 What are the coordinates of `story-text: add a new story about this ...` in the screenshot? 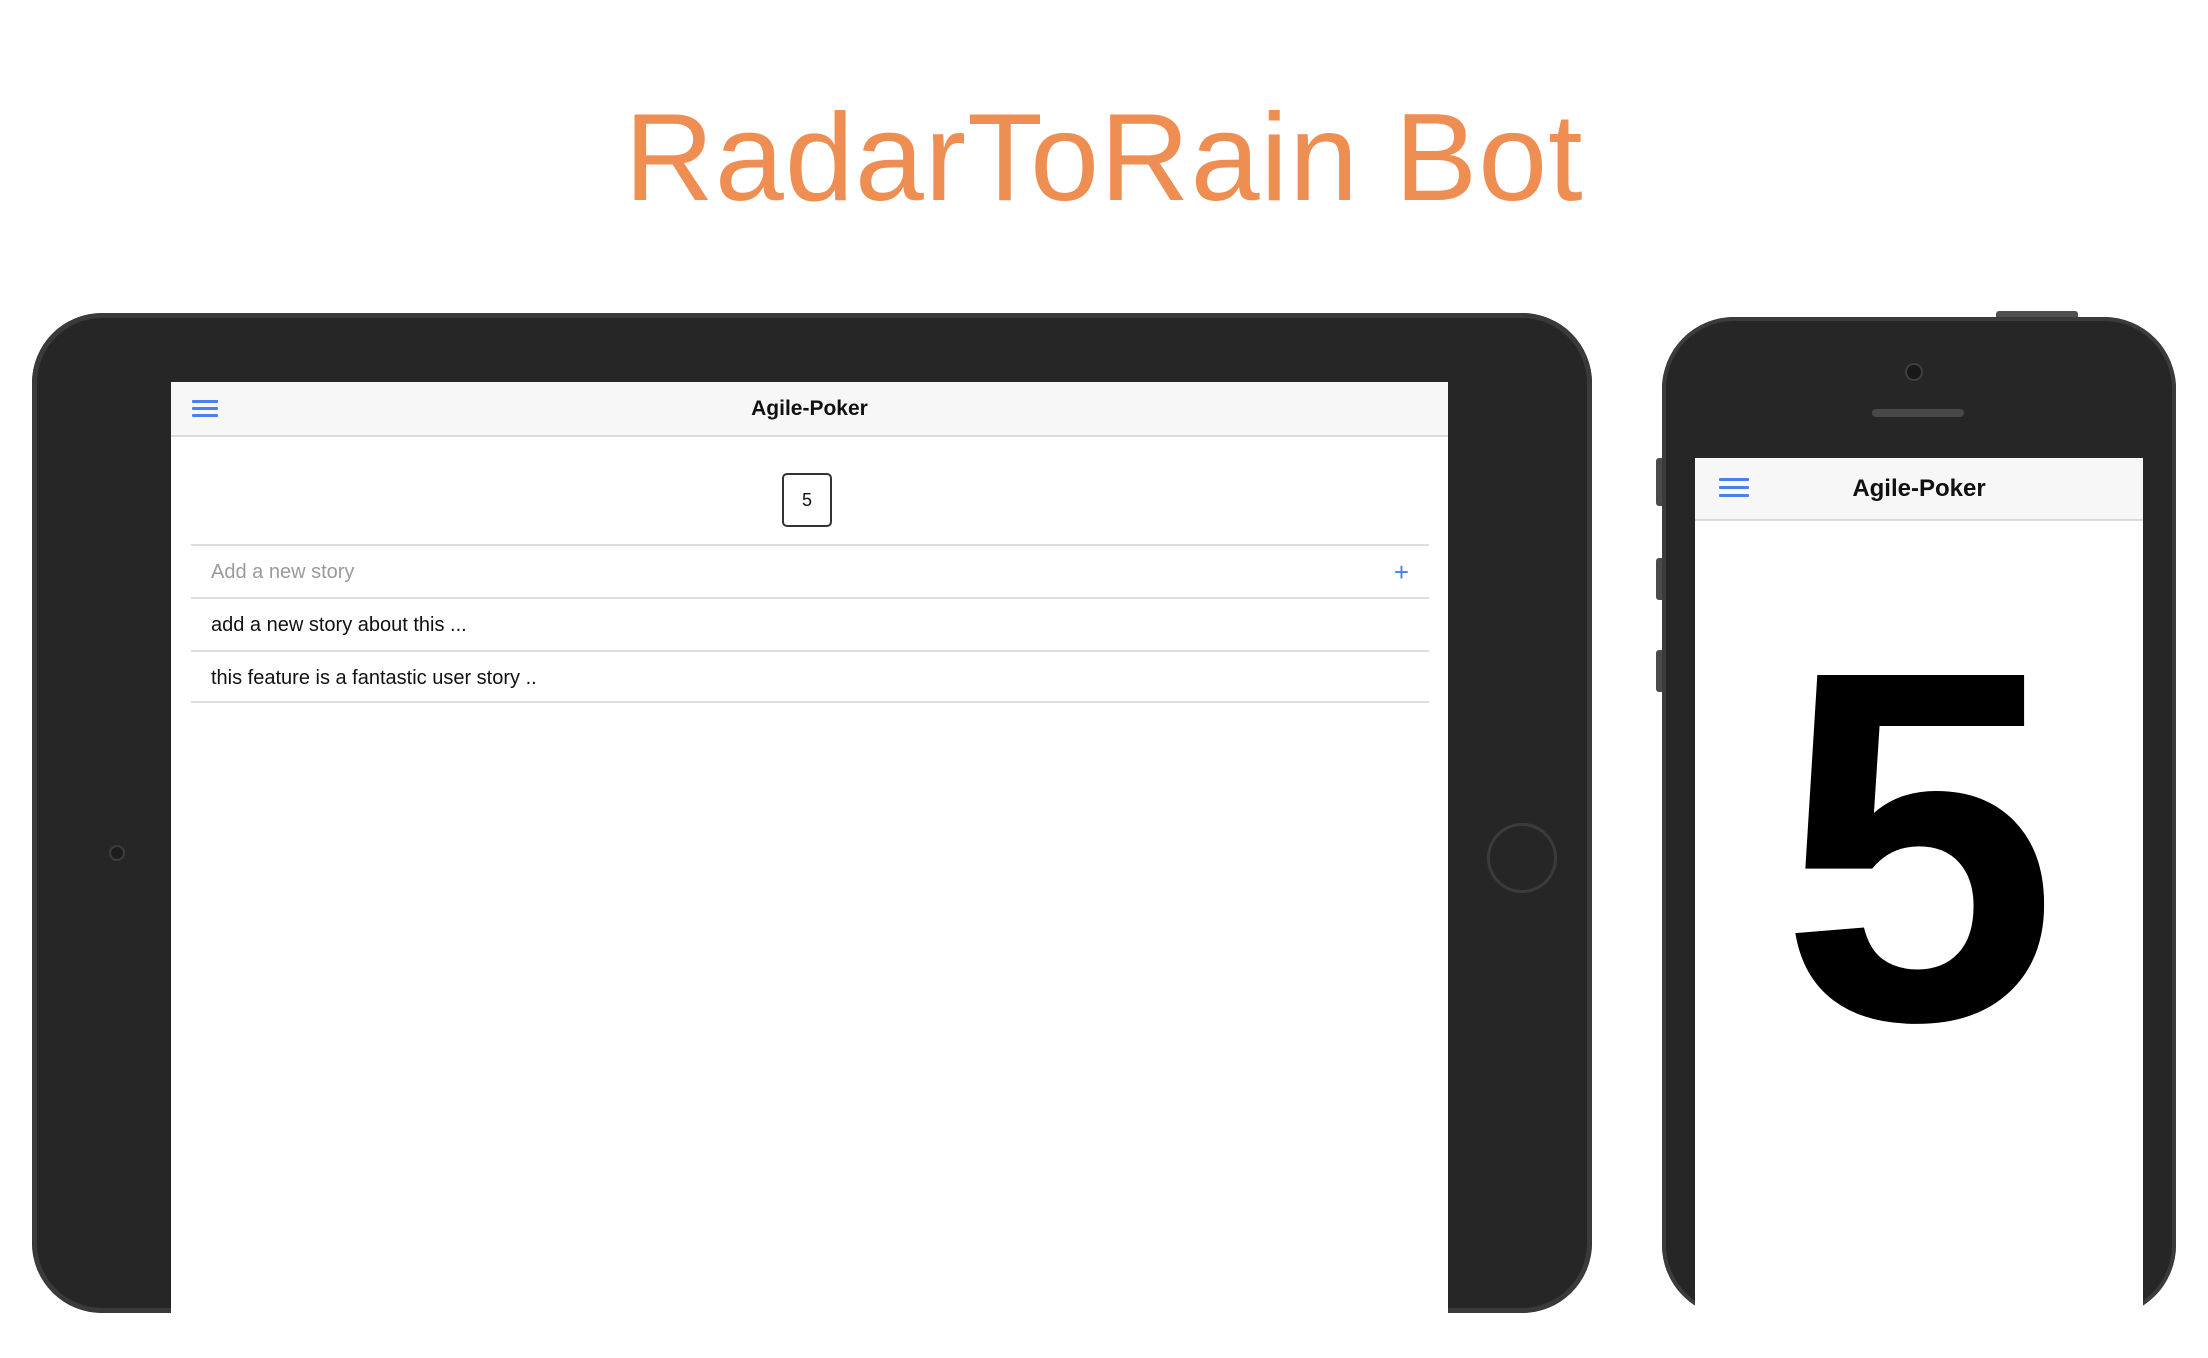 It's located at (339, 625).